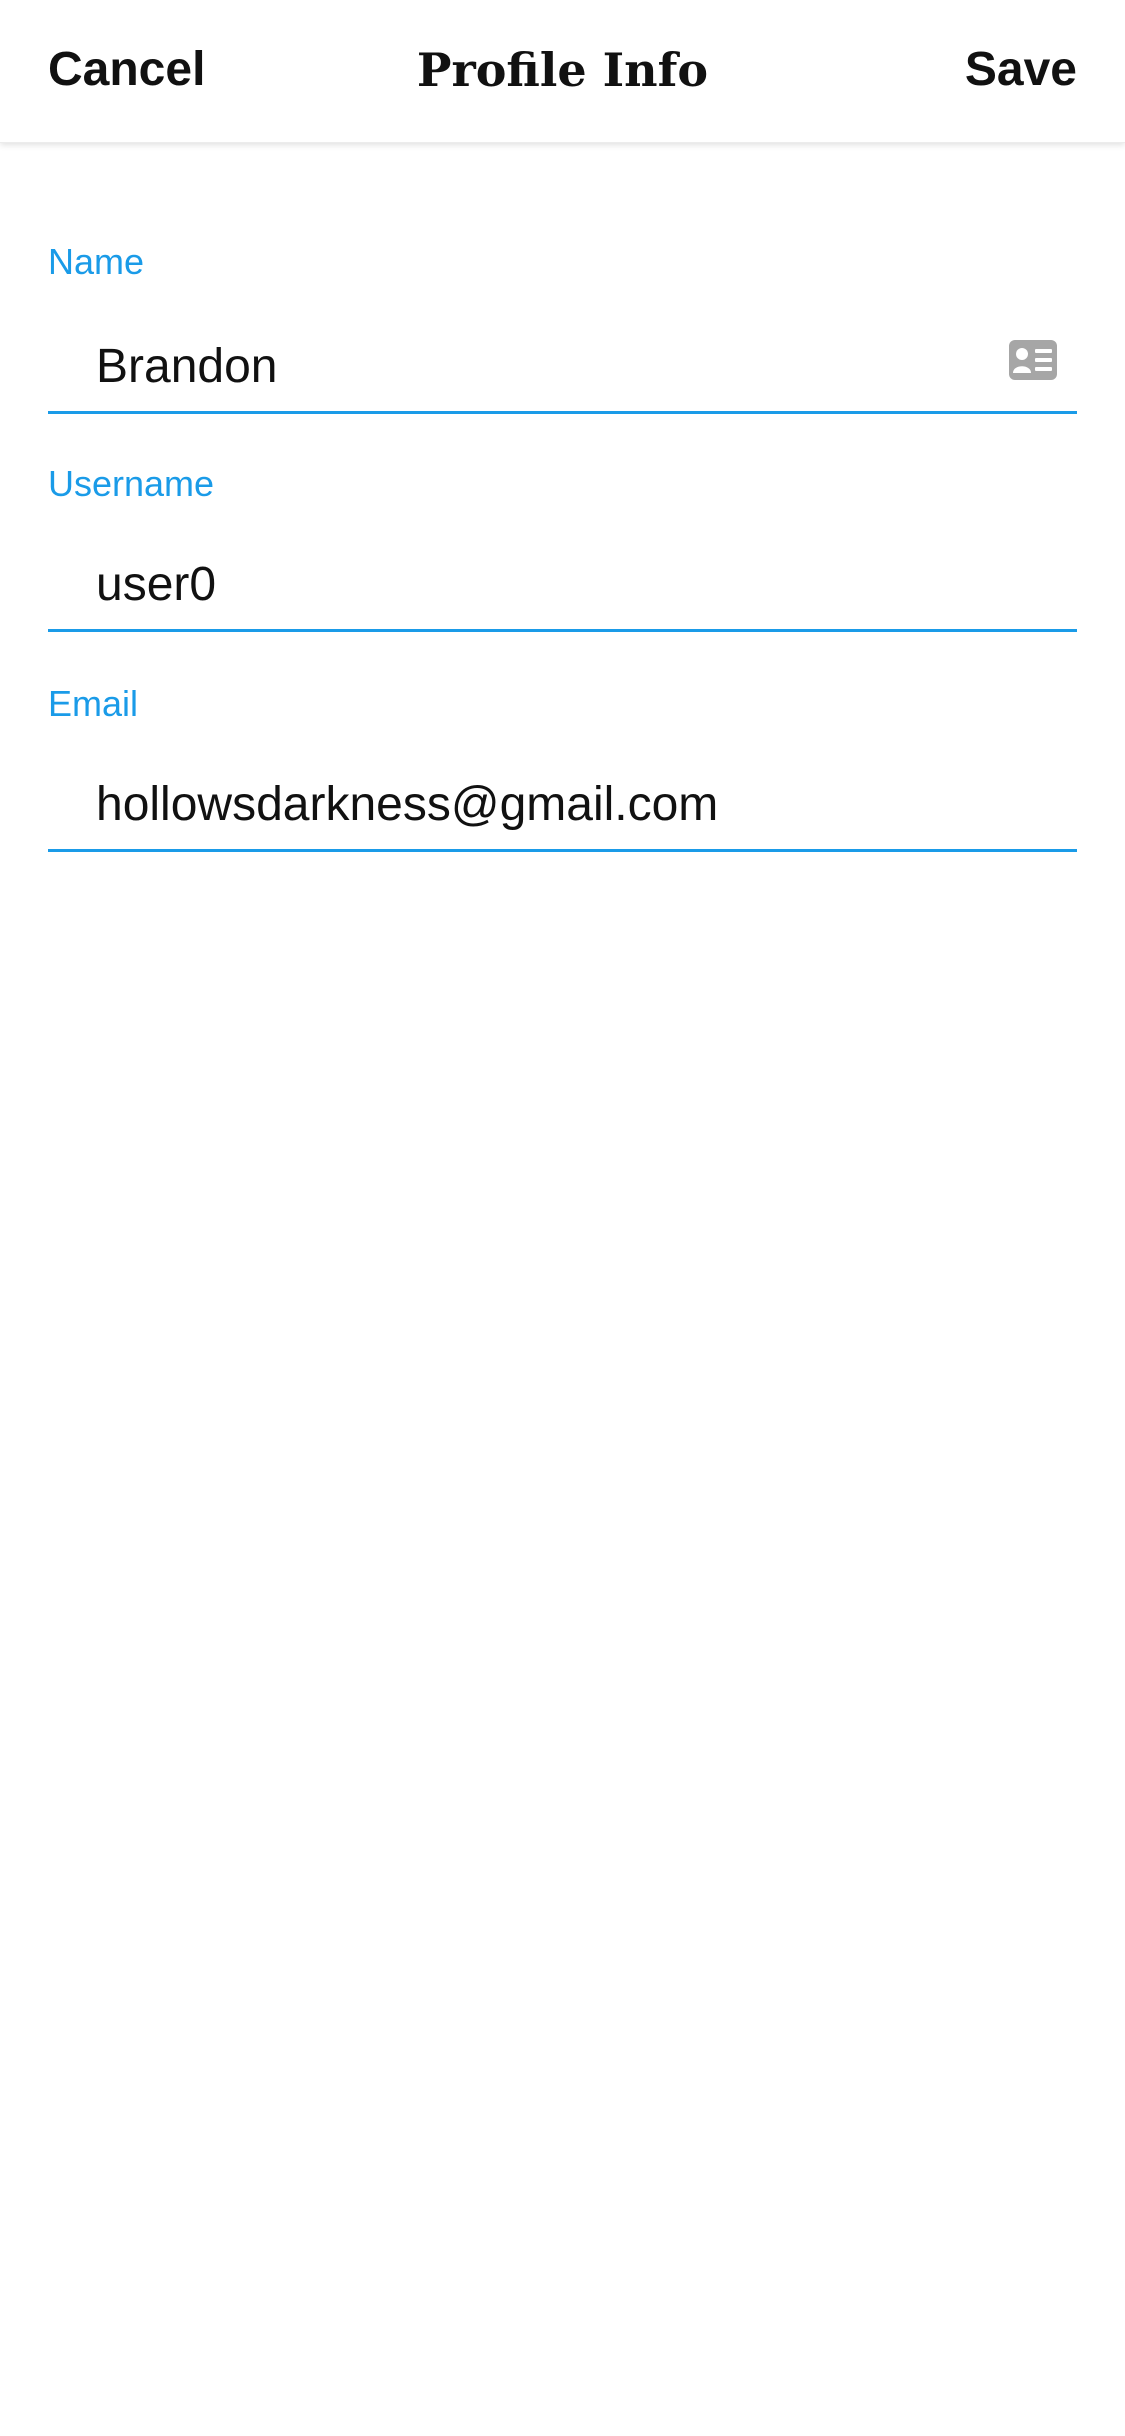 Image resolution: width=1125 pixels, height=2436 pixels. What do you see at coordinates (562, 806) in the screenshot?
I see `email-input` at bounding box center [562, 806].